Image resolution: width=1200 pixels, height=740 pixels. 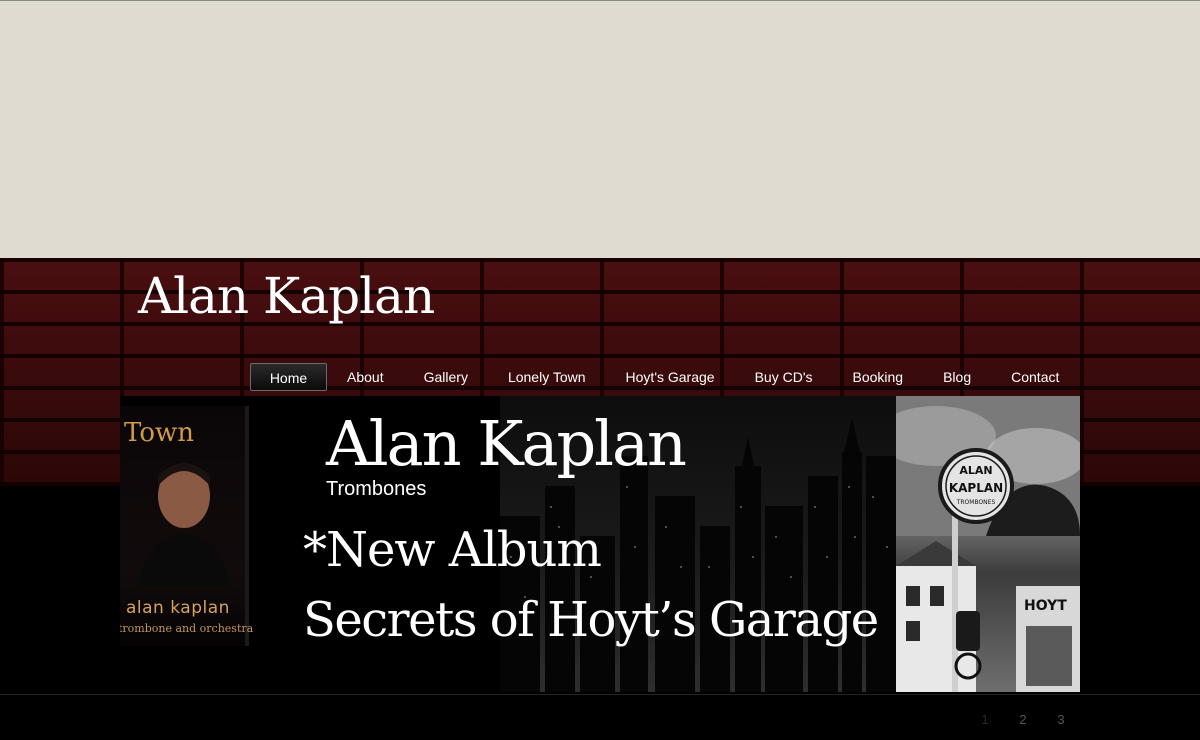 I want to click on pager-item-2: 2, so click(x=1023, y=720).